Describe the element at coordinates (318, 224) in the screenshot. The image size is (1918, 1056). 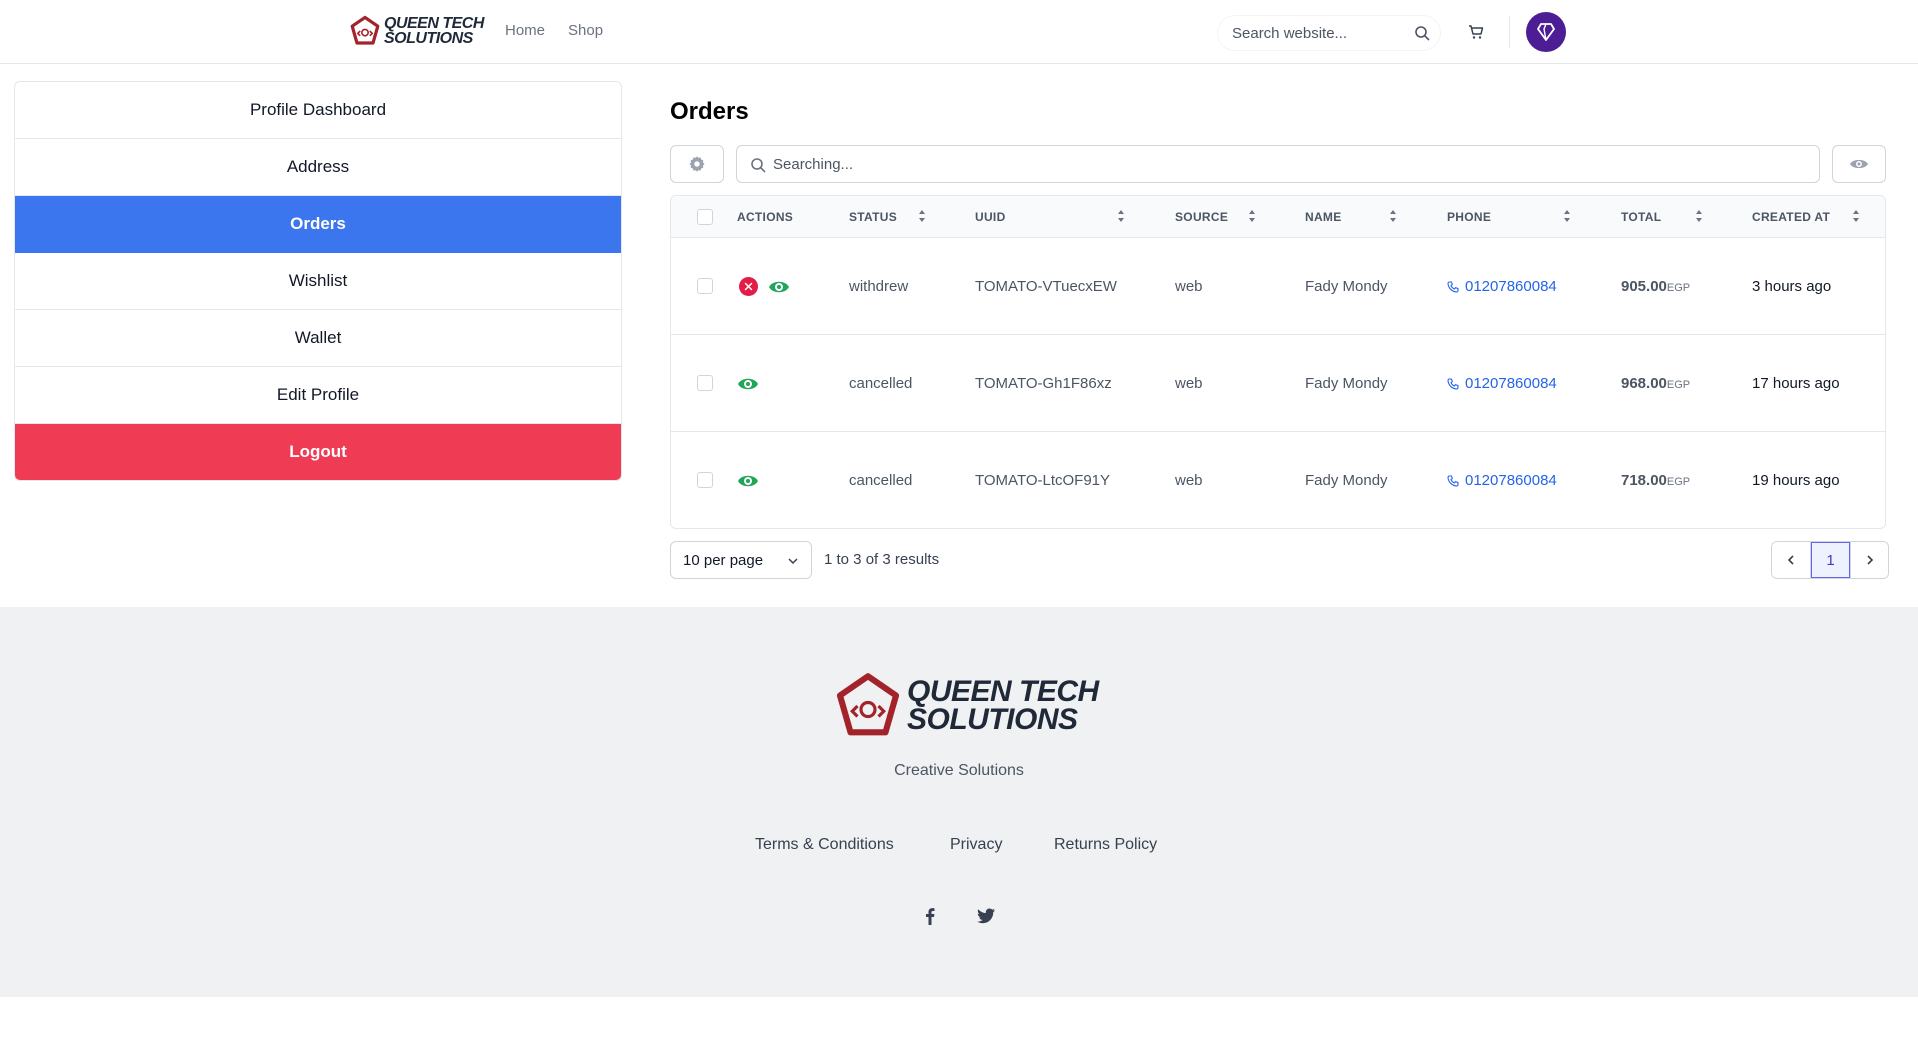
I see `sidebar-item-orders: Orders` at that location.